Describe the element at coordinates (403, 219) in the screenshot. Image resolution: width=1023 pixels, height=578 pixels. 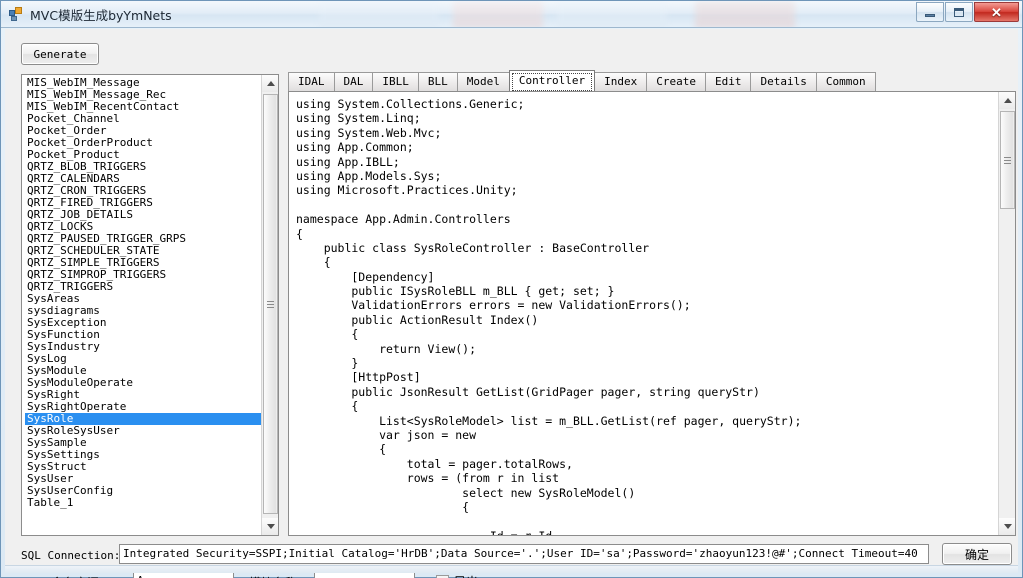
I see `code-line: namespace App.Admin.Controllers` at that location.